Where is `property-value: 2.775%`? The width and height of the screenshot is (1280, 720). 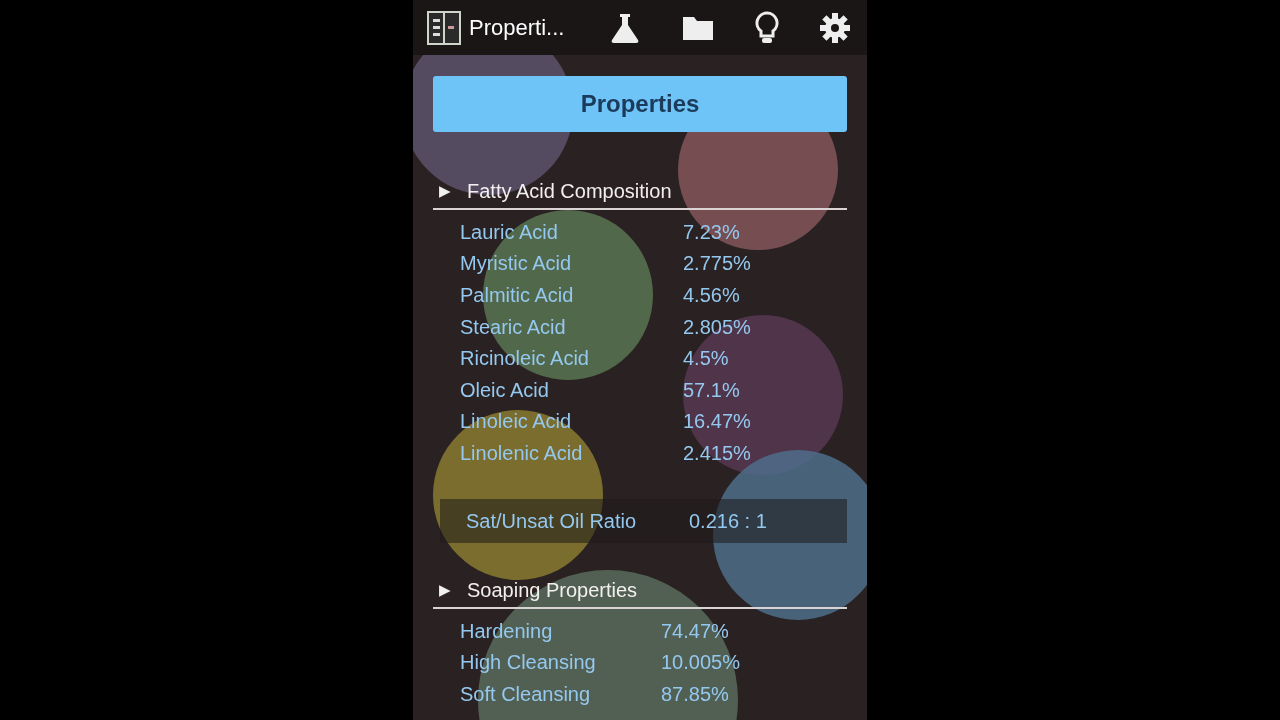
property-value: 2.775% is located at coordinates (717, 264).